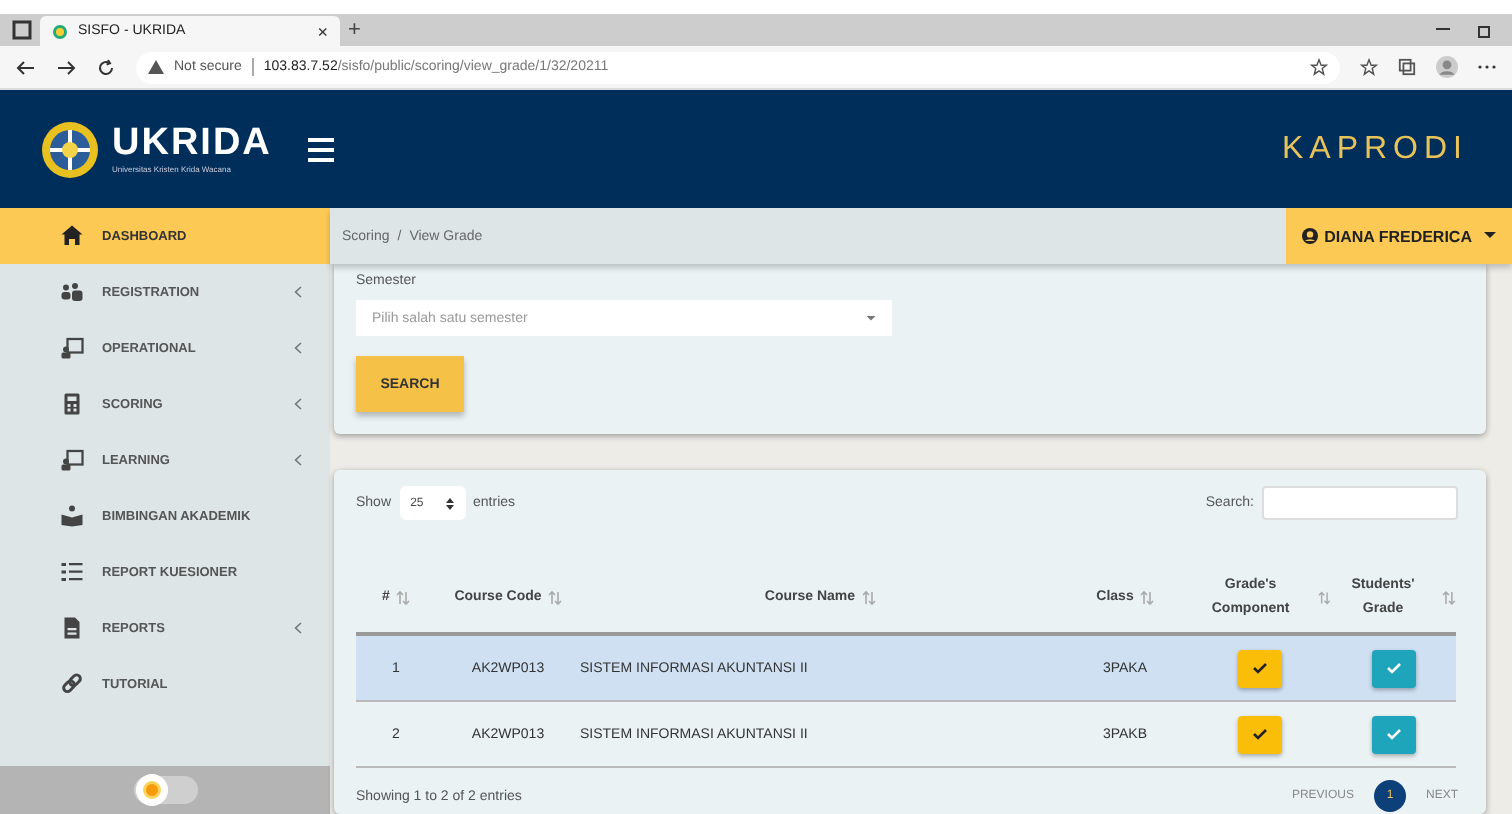 The image size is (1512, 814). Describe the element at coordinates (1319, 67) in the screenshot. I see `star-icon` at that location.